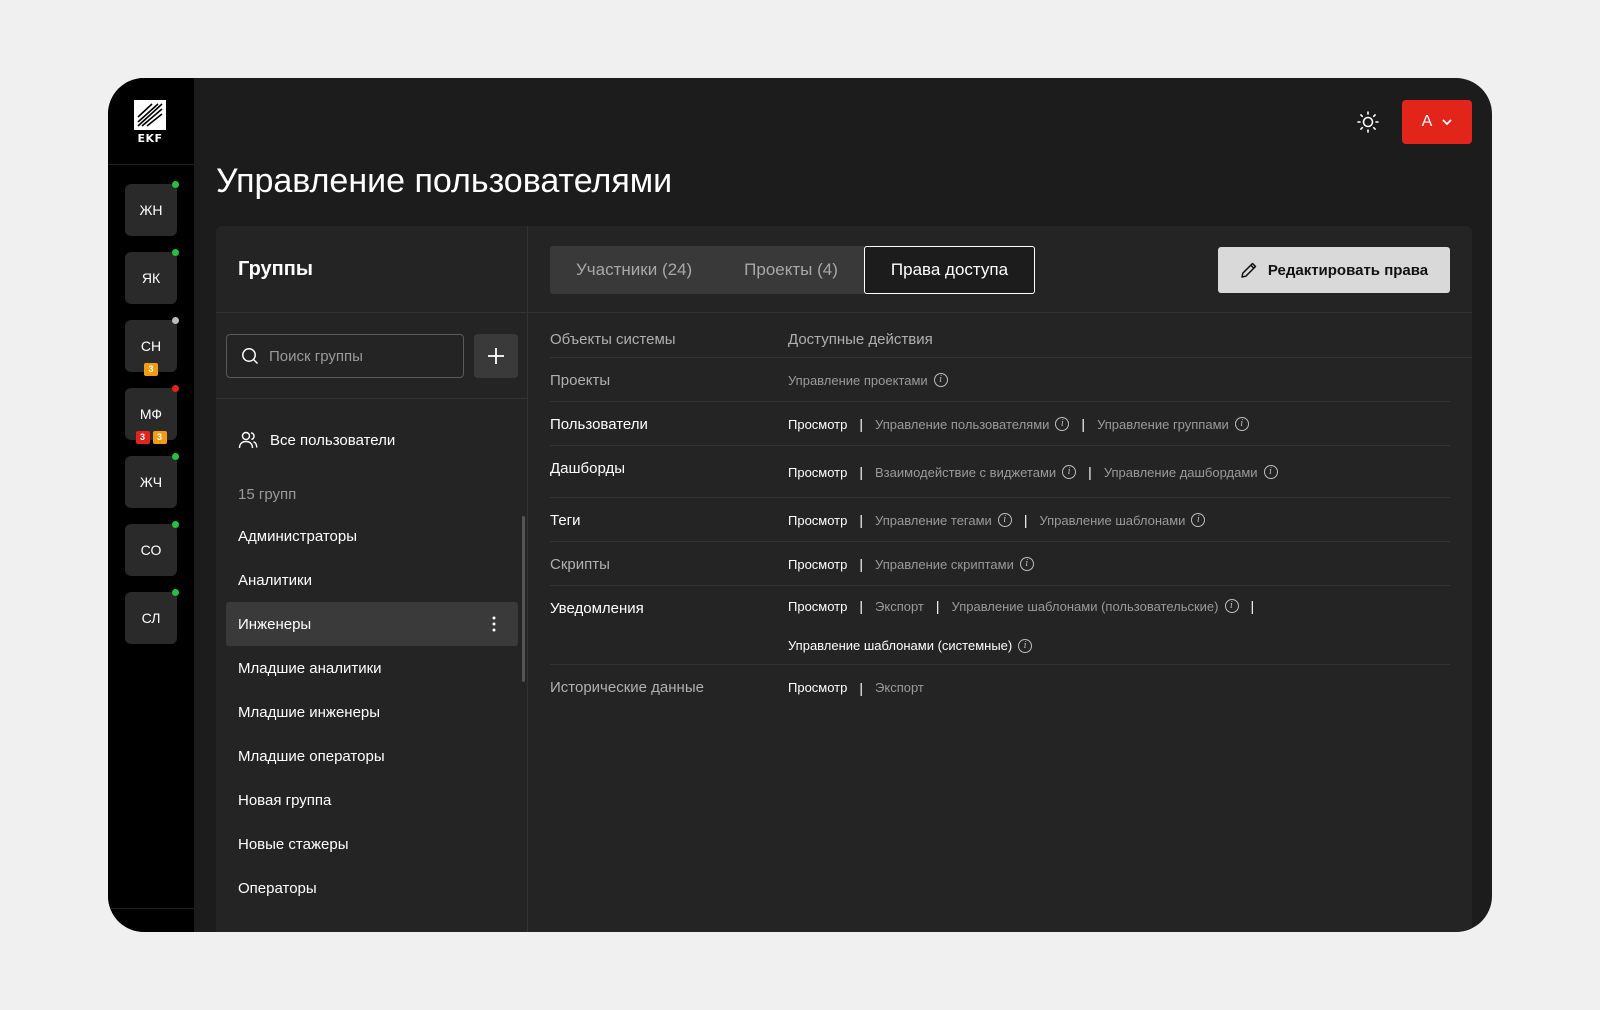  Describe the element at coordinates (1427, 121) in the screenshot. I see `user-initial: А` at that location.